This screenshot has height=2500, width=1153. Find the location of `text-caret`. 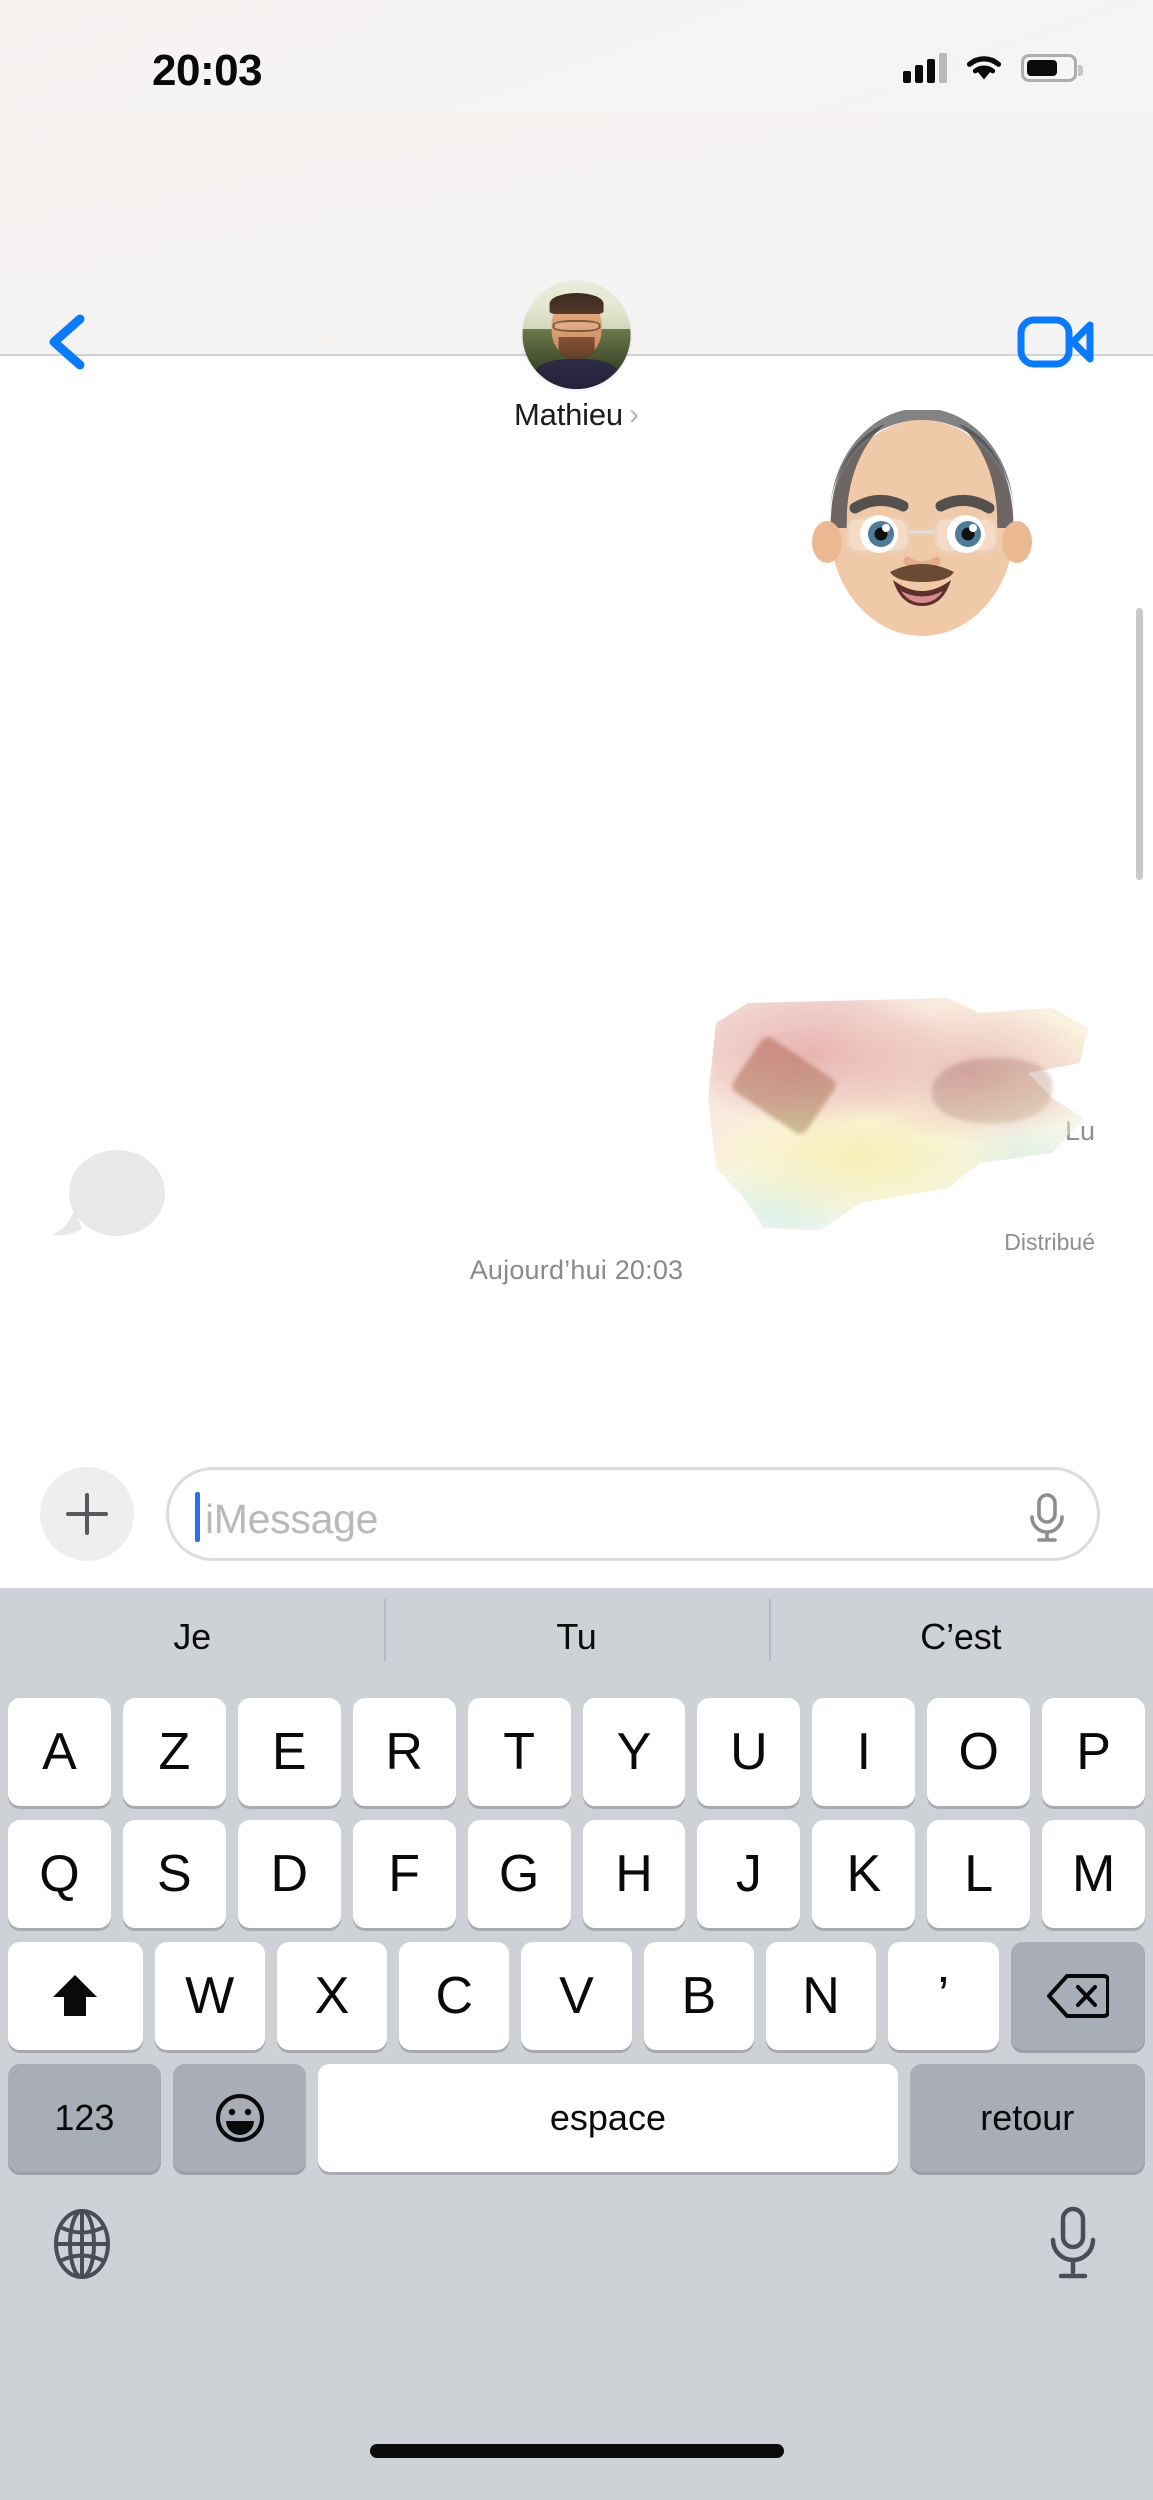

text-caret is located at coordinates (197, 1517).